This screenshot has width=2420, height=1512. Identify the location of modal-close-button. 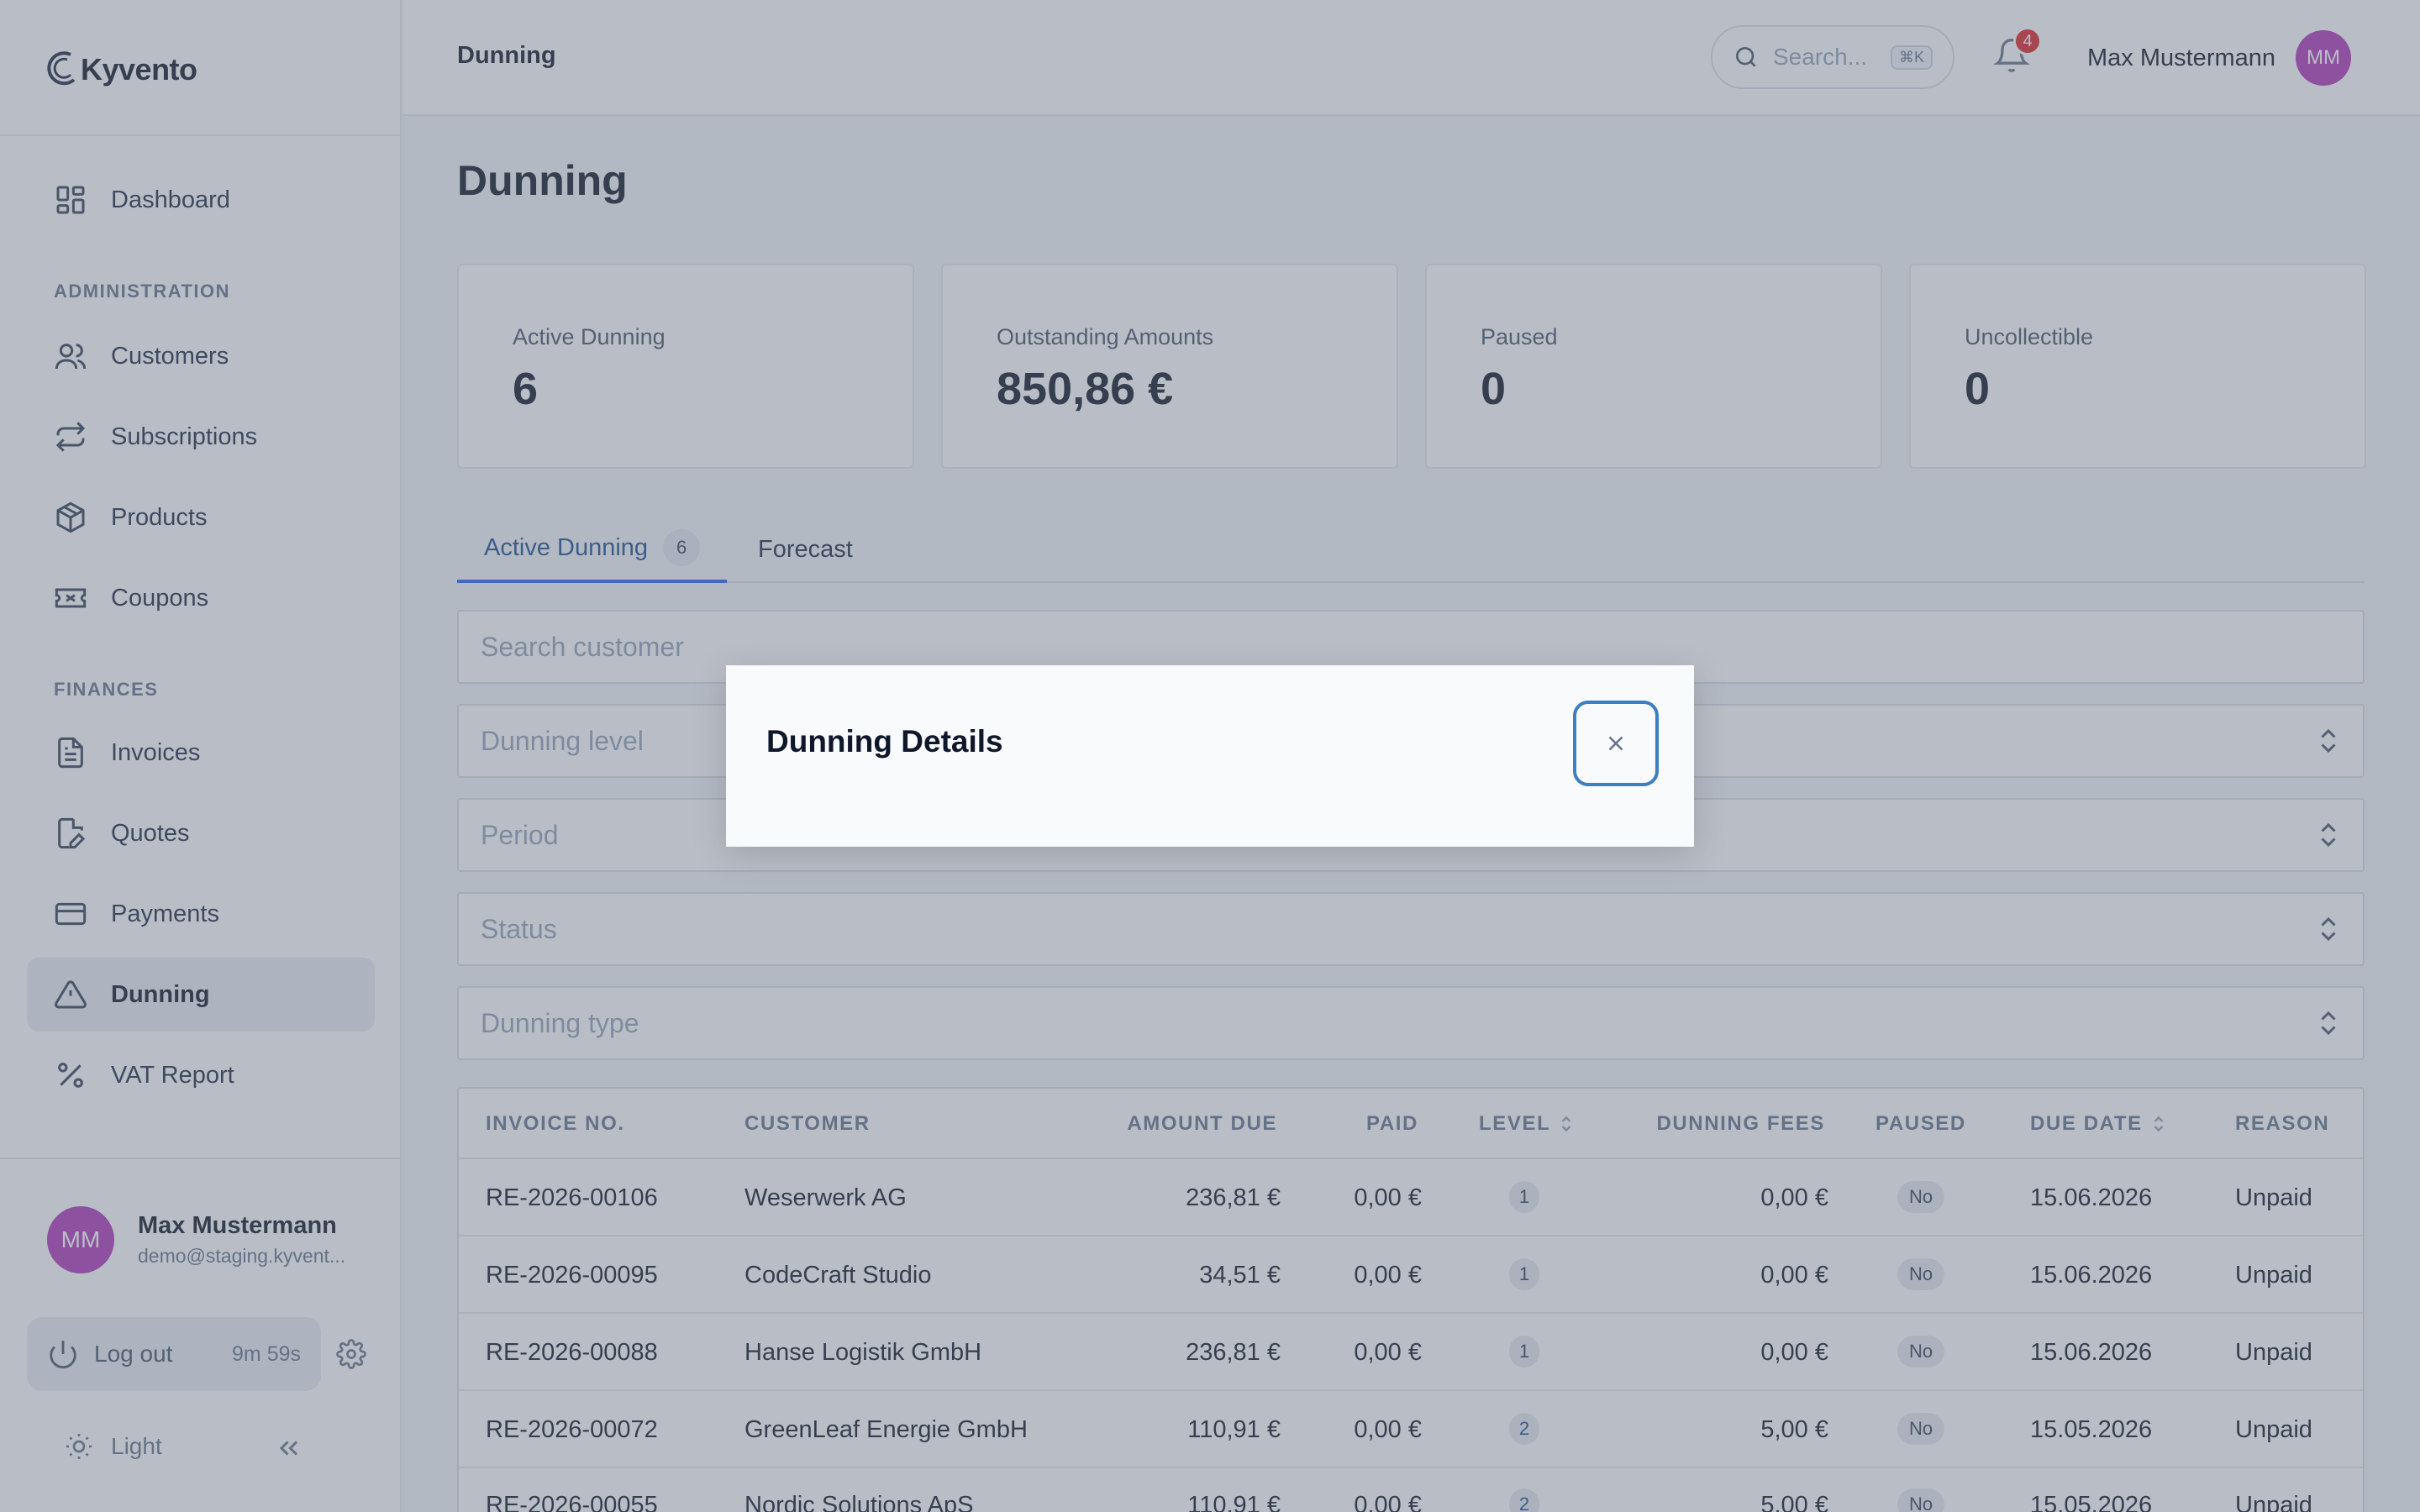
(1616, 743).